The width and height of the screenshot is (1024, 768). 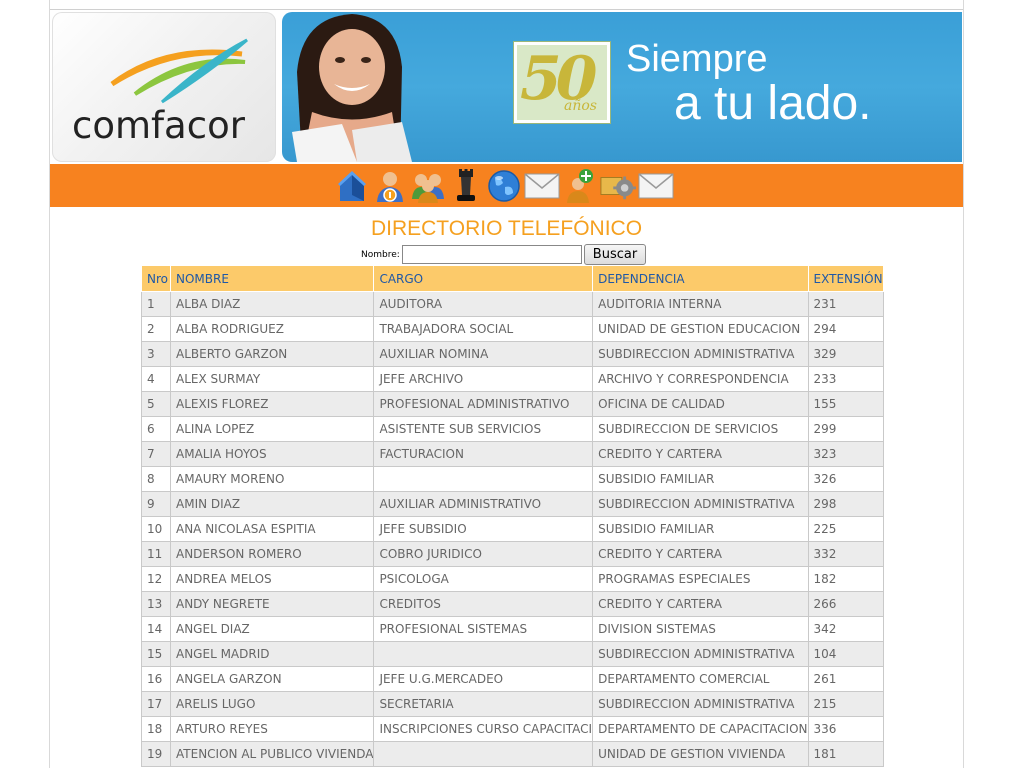 What do you see at coordinates (506, 228) in the screenshot?
I see `page-title: DIRECTORIO TELEFÓNICO` at bounding box center [506, 228].